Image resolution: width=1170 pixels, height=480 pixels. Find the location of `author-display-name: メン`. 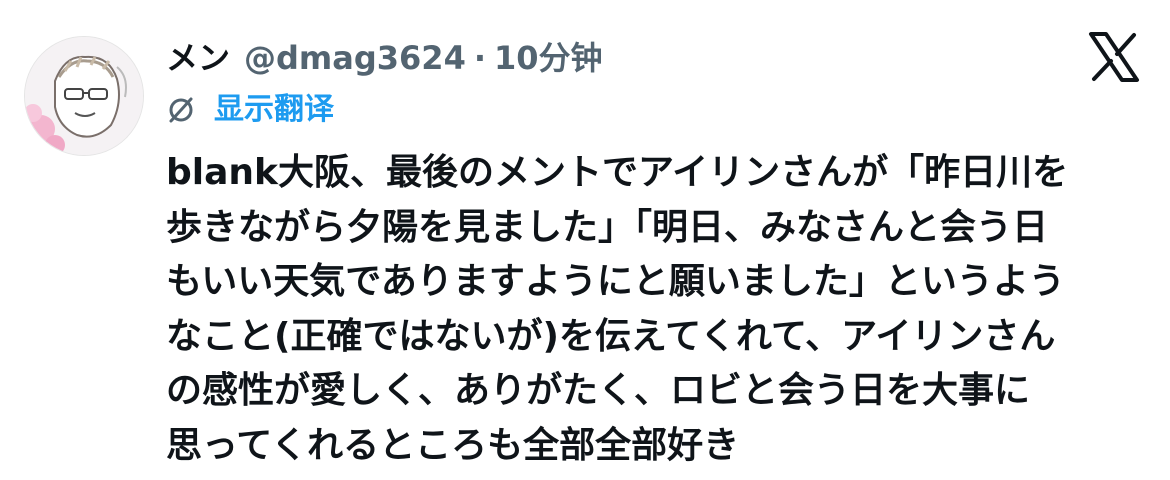

author-display-name: メン is located at coordinates (198, 58).